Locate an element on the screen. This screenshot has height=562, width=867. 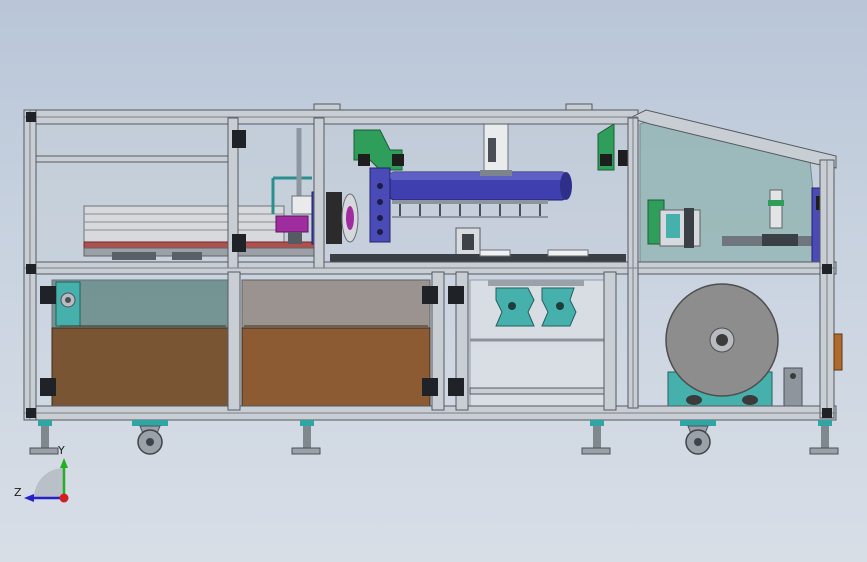
vertical-slide-unit is located at coordinates (496, 149).